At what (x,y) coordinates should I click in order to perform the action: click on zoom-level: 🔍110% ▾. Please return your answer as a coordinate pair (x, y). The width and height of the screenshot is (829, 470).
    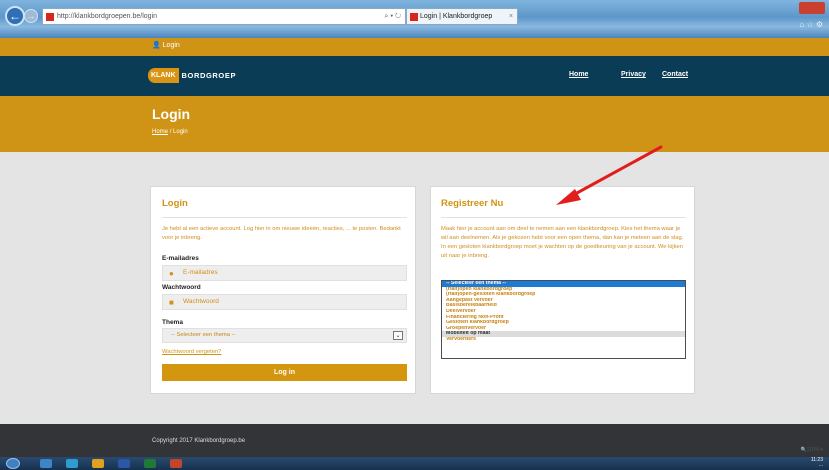
    Looking at the image, I should click on (811, 450).